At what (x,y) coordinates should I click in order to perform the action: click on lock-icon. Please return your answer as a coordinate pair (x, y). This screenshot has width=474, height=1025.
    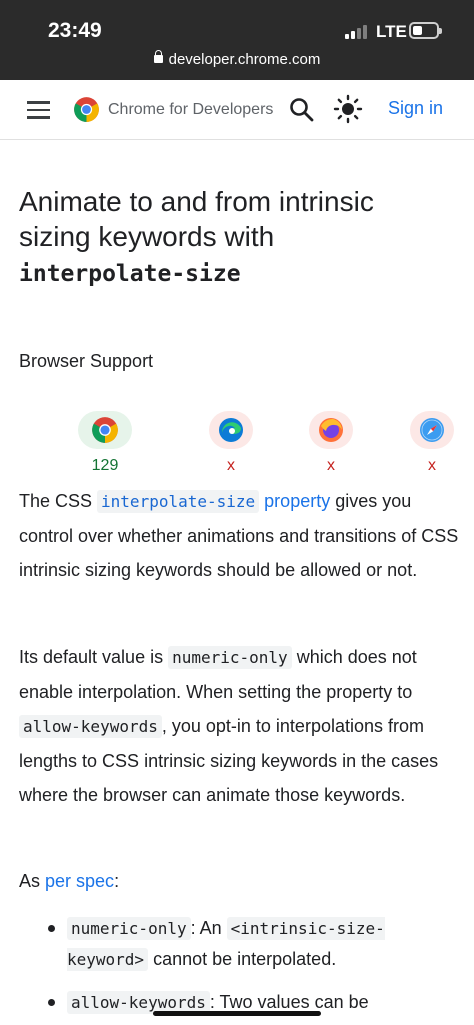
    Looking at the image, I should click on (158, 56).